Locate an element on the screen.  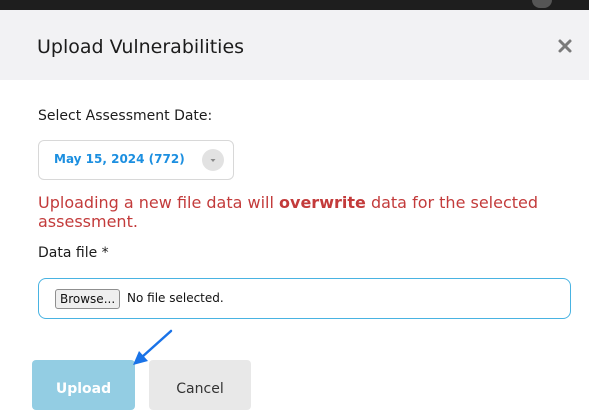
warning-text-before: Uploading a new file data will is located at coordinates (159, 202).